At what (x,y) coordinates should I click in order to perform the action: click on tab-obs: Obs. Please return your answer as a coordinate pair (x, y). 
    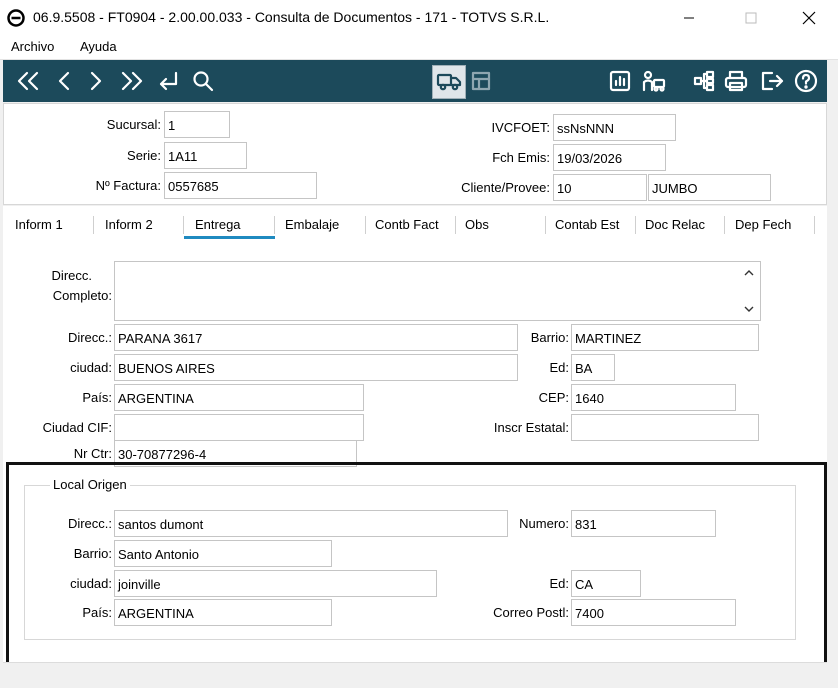
    Looking at the image, I should click on (477, 224).